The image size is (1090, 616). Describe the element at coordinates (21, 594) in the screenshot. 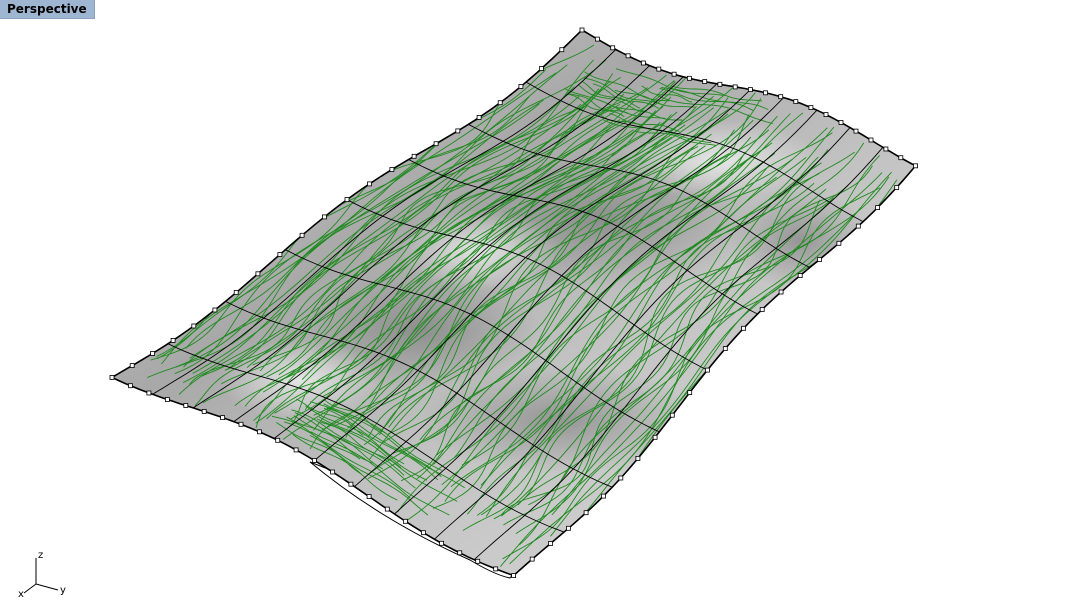

I see `x-axis-label: x` at that location.